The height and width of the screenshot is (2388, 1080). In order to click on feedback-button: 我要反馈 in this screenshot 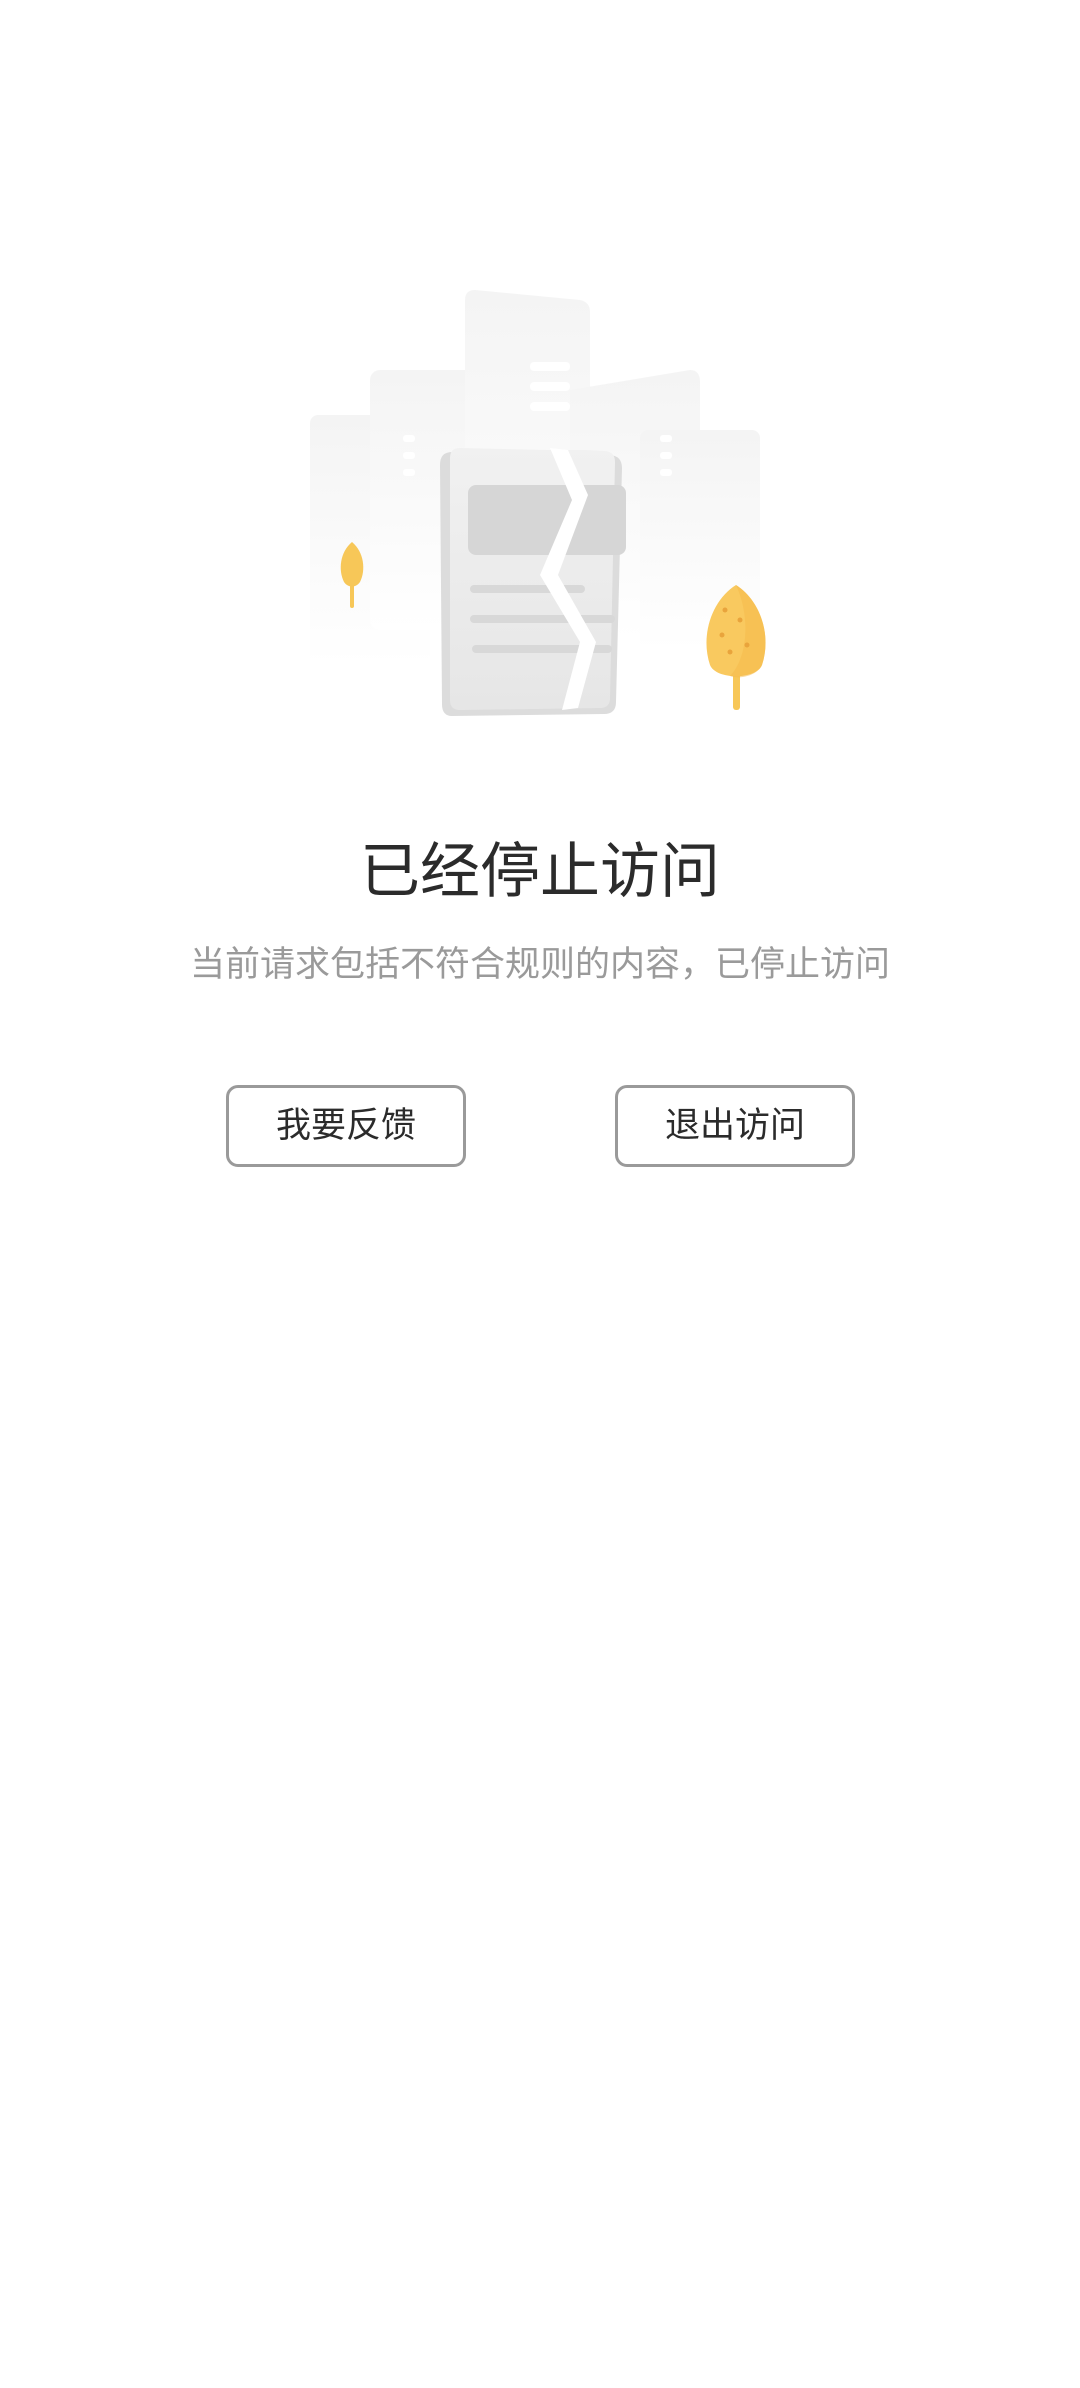, I will do `click(346, 1126)`.